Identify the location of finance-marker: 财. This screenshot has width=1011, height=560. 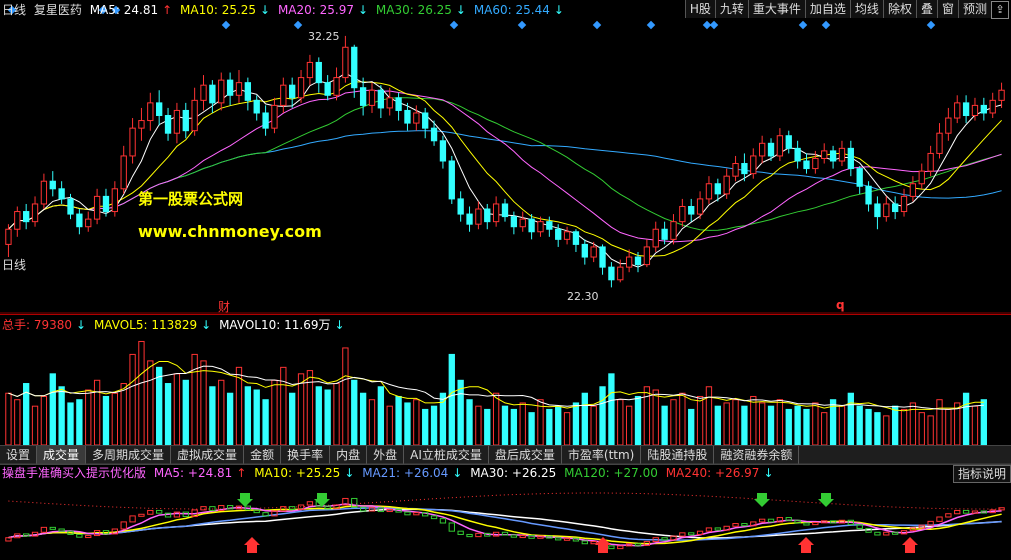
(224, 306).